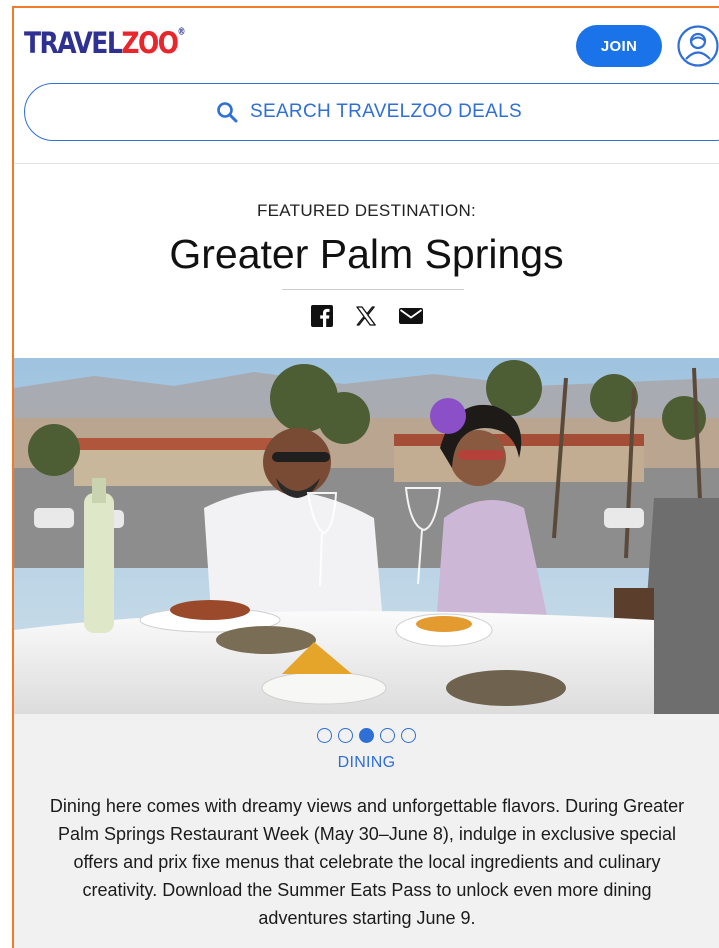 The width and height of the screenshot is (719, 948). What do you see at coordinates (410, 316) in the screenshot?
I see `email-icon` at bounding box center [410, 316].